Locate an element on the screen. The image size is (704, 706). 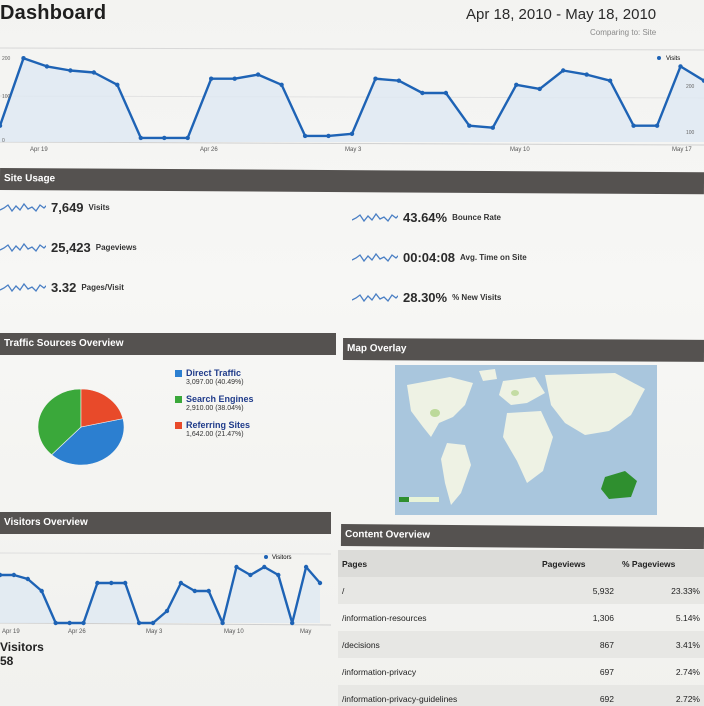
table-row: /information-resources 1,306 5.14% is located at coordinates (521, 617).